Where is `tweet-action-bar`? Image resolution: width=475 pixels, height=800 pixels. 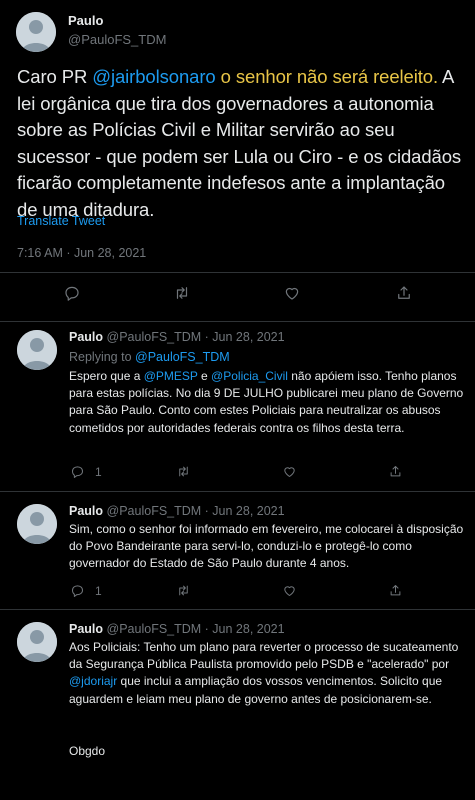 tweet-action-bar is located at coordinates (237, 297).